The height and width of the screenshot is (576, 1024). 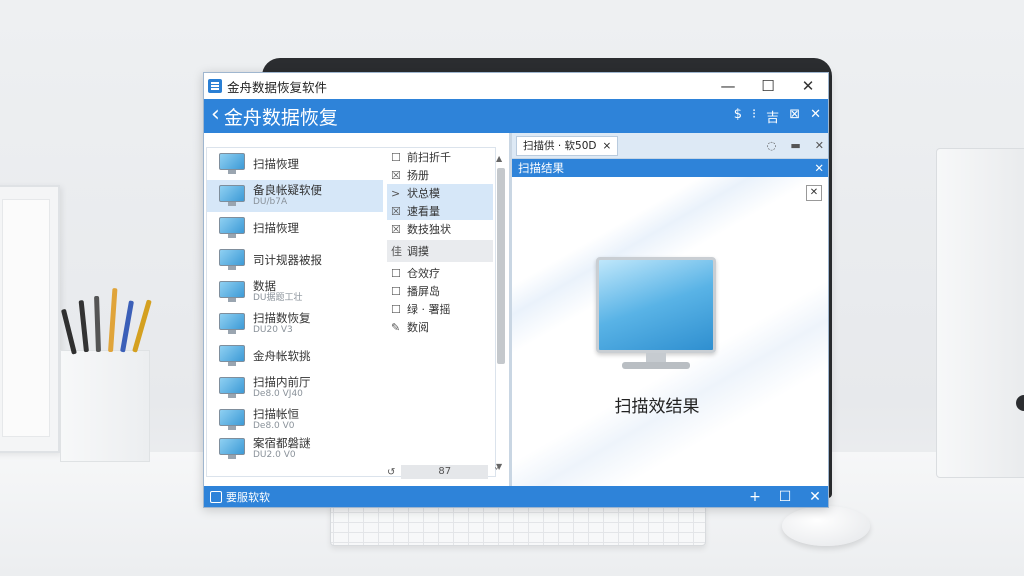 I want to click on status-close-button: ✕, so click(x=814, y=497).